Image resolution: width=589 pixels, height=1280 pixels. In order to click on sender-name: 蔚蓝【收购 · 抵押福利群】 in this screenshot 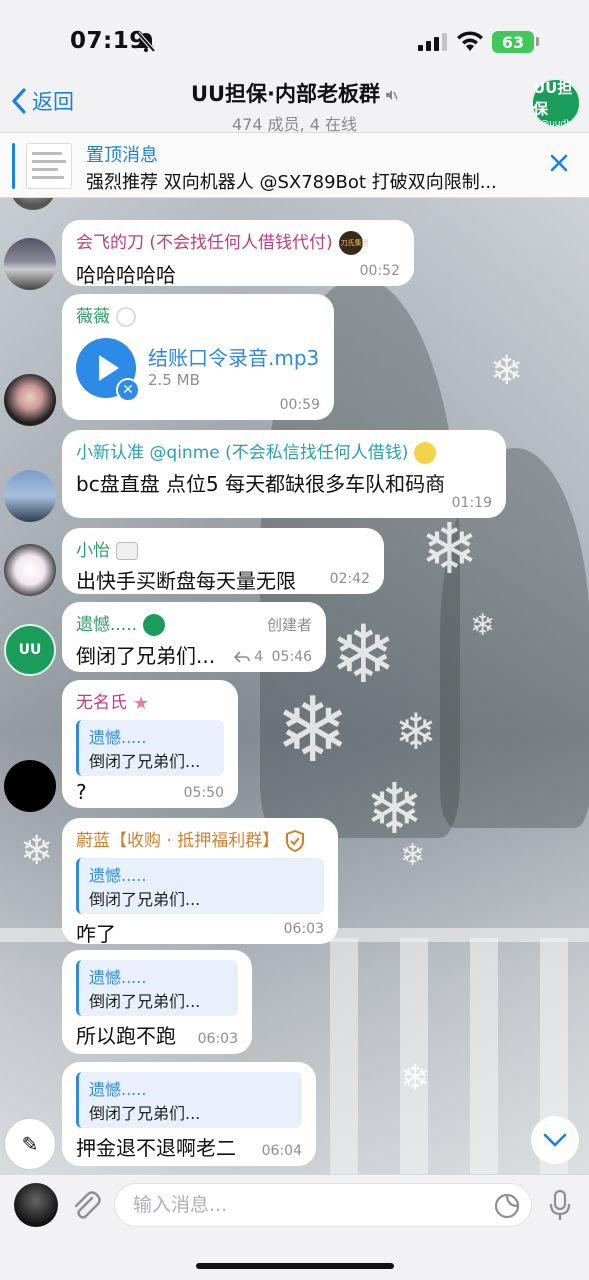, I will do `click(178, 841)`.